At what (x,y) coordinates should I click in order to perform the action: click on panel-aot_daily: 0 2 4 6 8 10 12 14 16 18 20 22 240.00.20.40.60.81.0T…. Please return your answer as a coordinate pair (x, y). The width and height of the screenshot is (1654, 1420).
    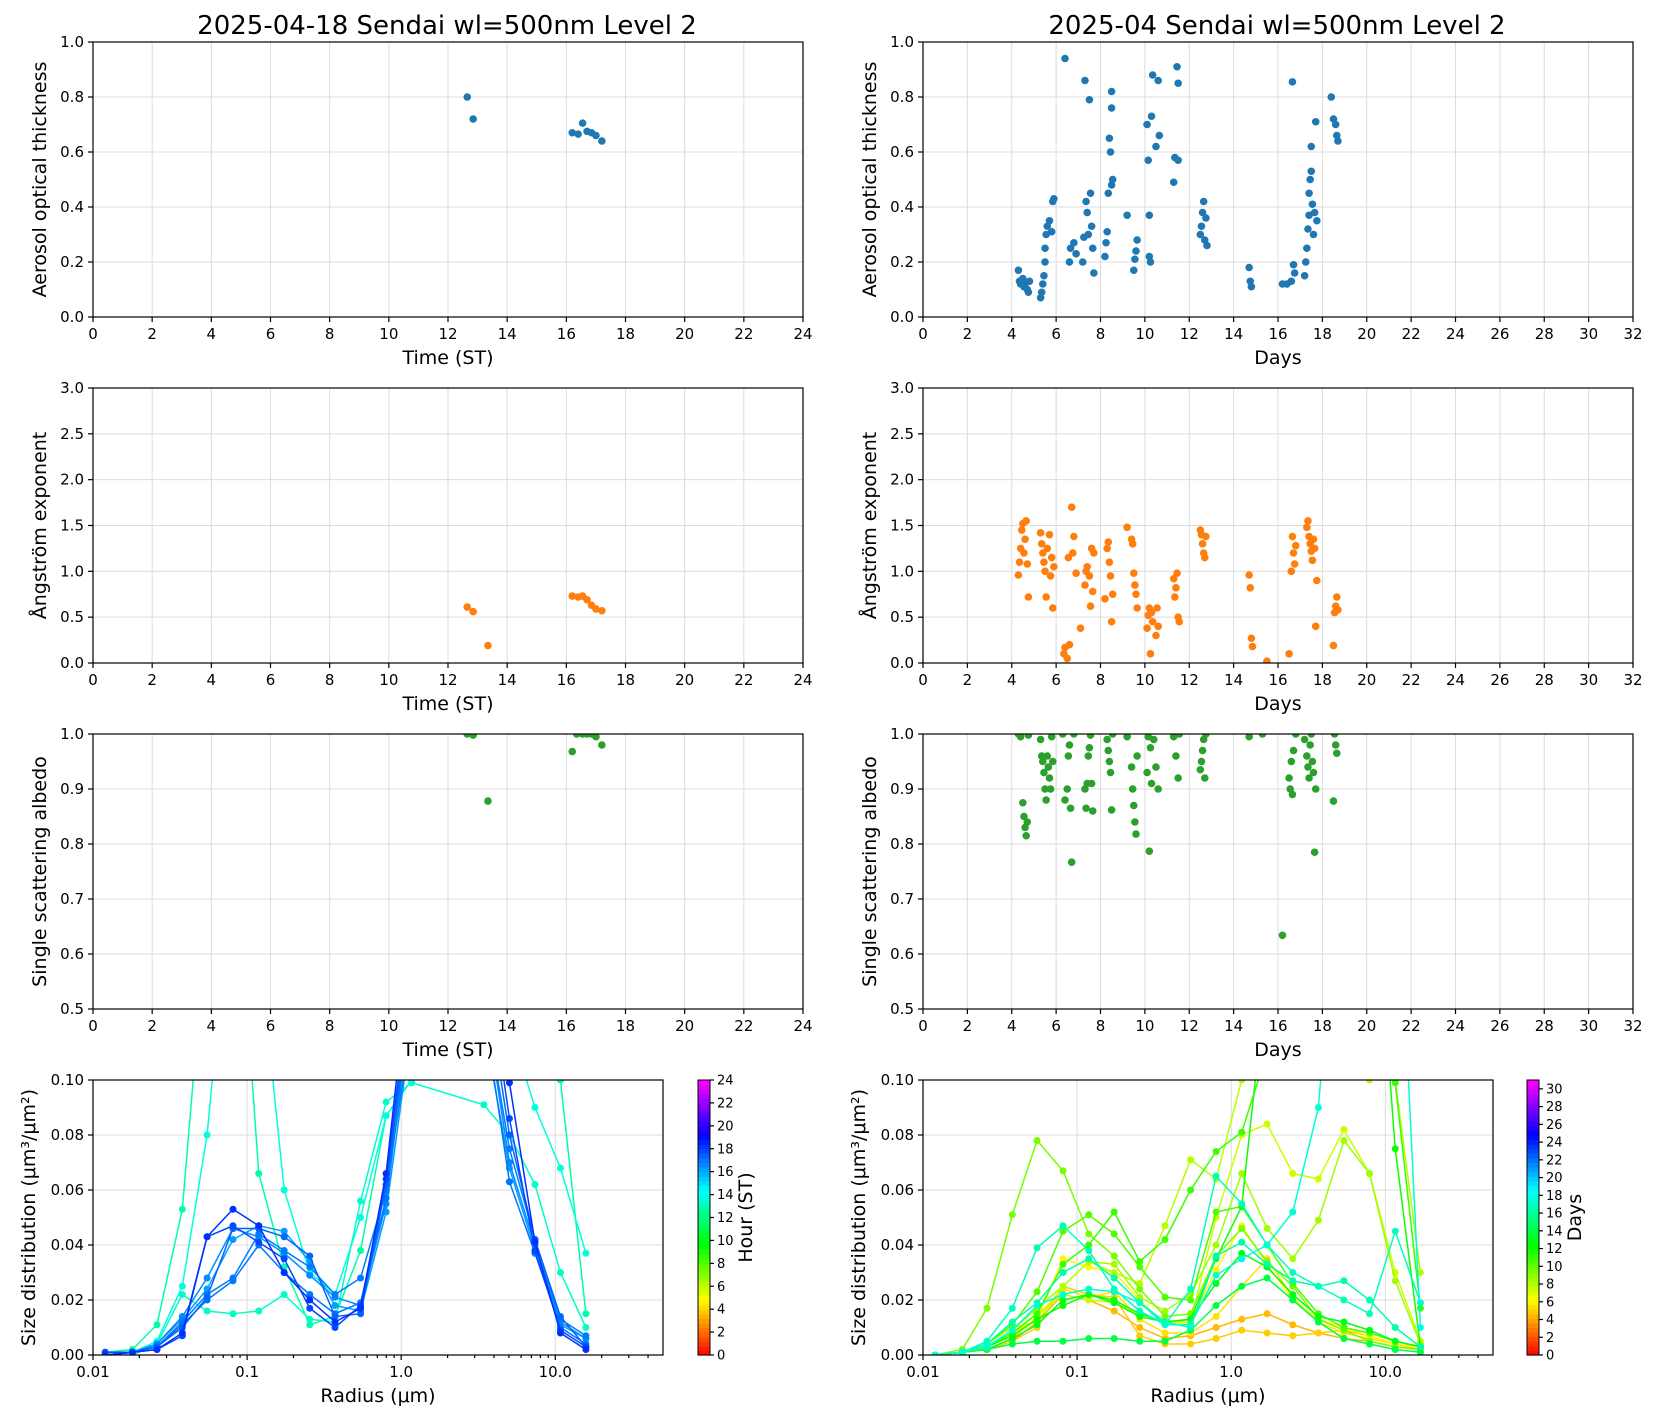
    Looking at the image, I should click on (421, 201).